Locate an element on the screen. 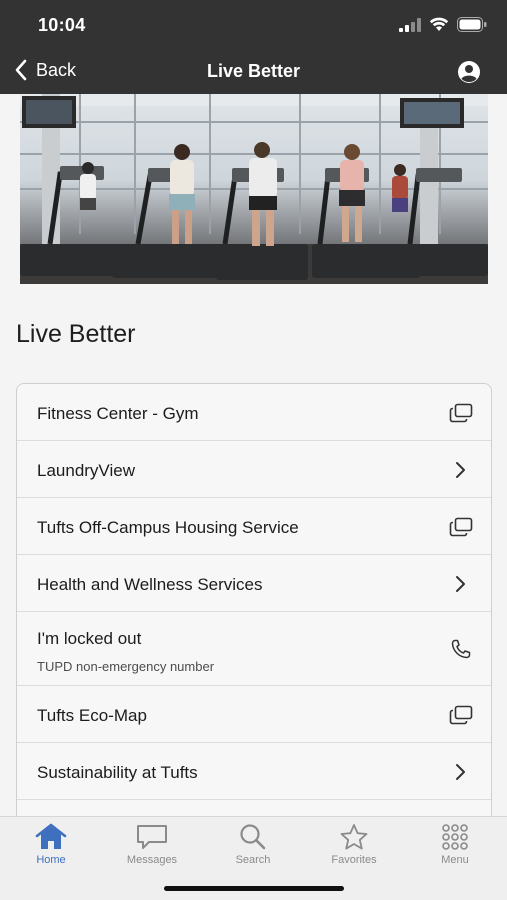 This screenshot has width=507, height=900. list-item-locked-out: I'm locked out TUPD non-emergency number is located at coordinates (254, 649).